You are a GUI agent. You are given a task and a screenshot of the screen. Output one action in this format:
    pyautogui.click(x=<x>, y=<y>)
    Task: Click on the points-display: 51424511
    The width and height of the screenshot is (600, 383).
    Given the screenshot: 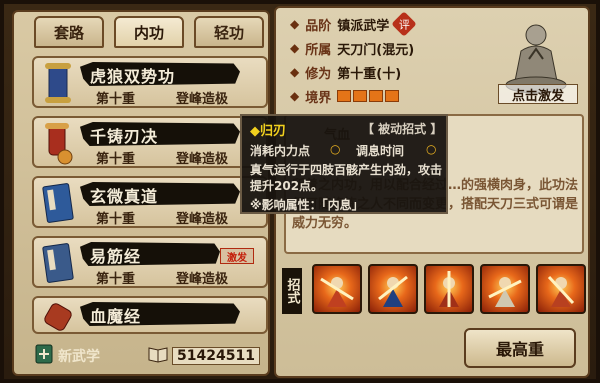 What is the action you would take?
    pyautogui.click(x=205, y=356)
    